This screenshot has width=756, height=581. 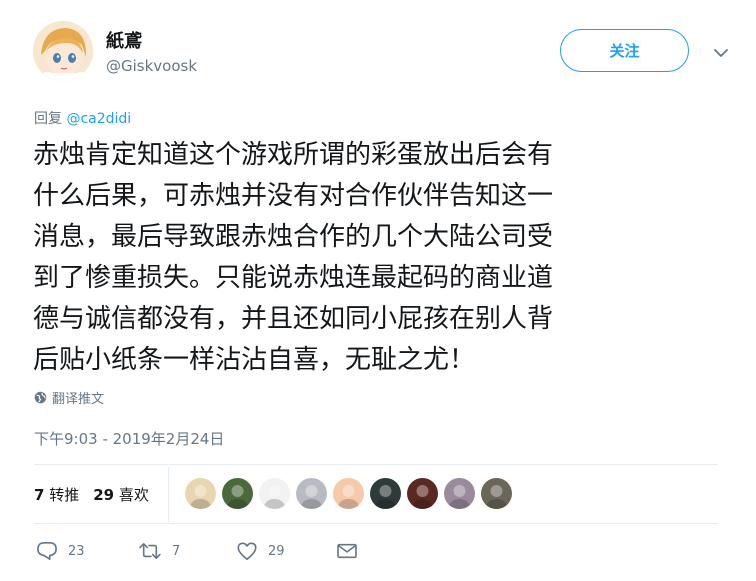 What do you see at coordinates (133, 495) in the screenshot?
I see `likes-label: 喜欢` at bounding box center [133, 495].